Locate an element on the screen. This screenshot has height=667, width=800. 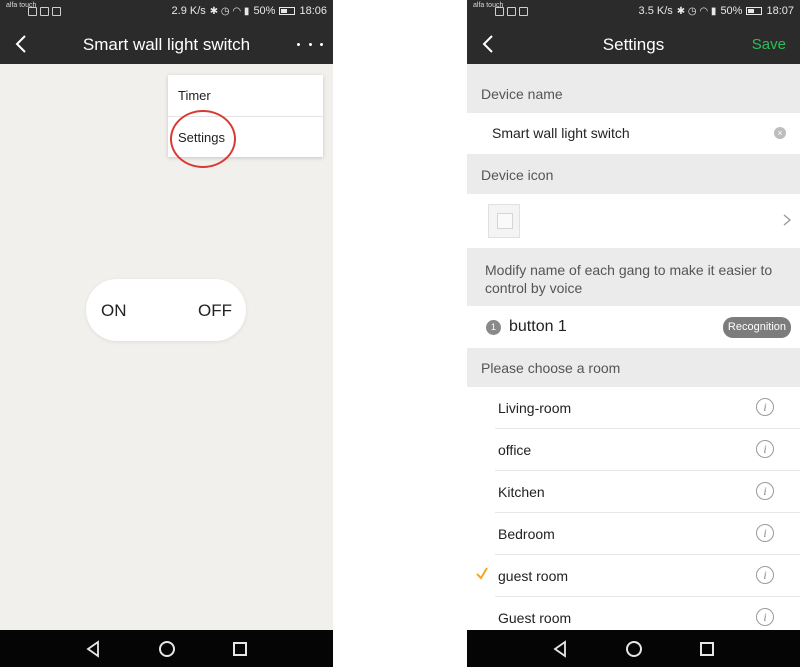
highlight-circle is located at coordinates (203, 139).